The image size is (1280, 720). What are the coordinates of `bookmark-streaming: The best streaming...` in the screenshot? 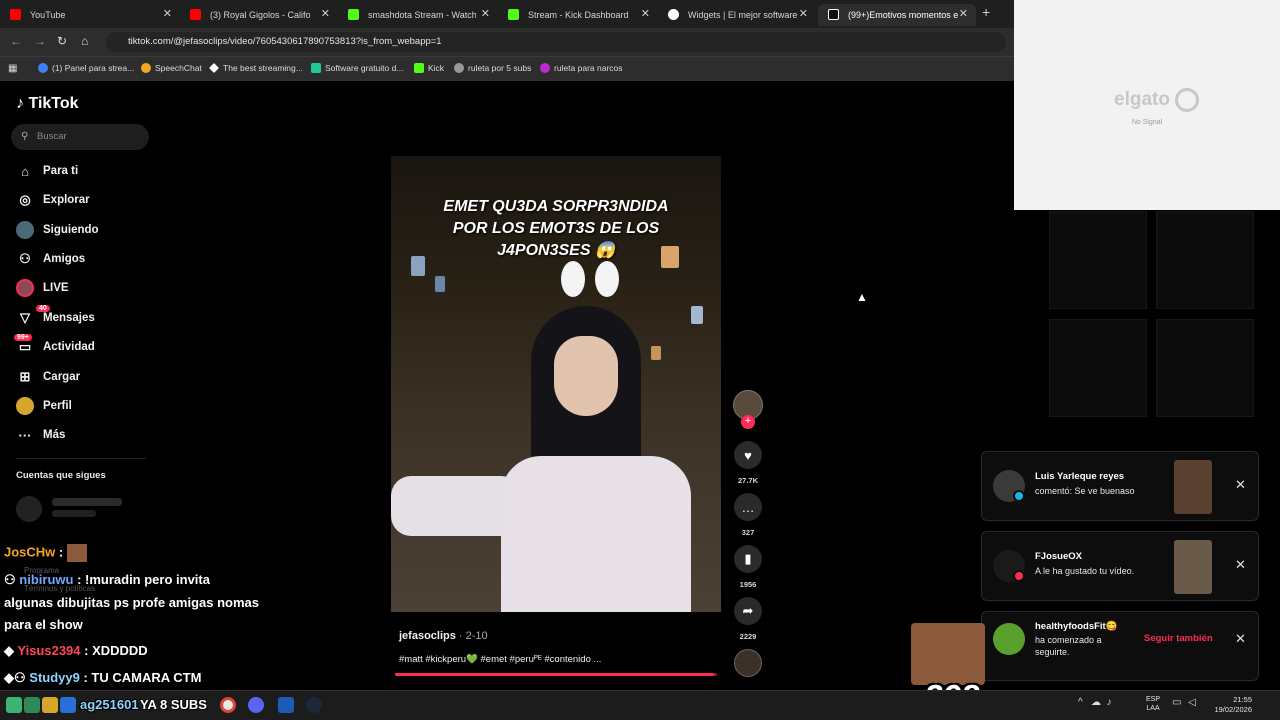 It's located at (256, 68).